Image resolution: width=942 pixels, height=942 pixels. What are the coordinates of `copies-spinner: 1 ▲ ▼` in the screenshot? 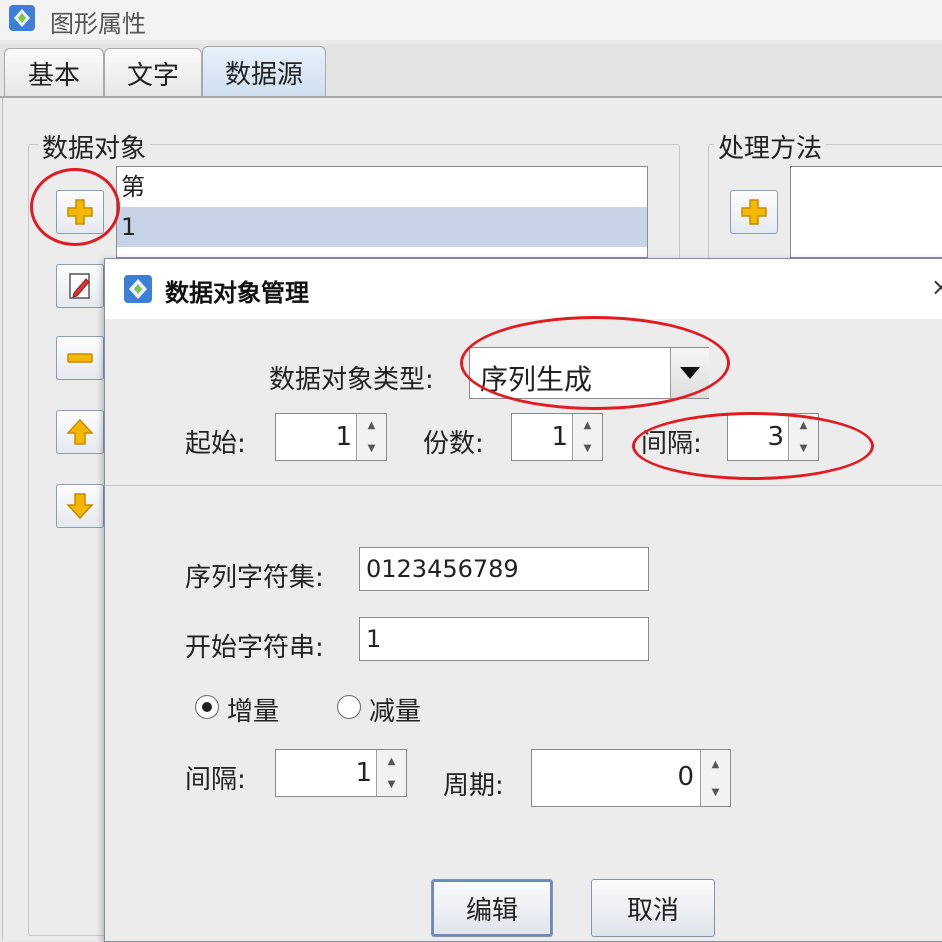 It's located at (557, 437).